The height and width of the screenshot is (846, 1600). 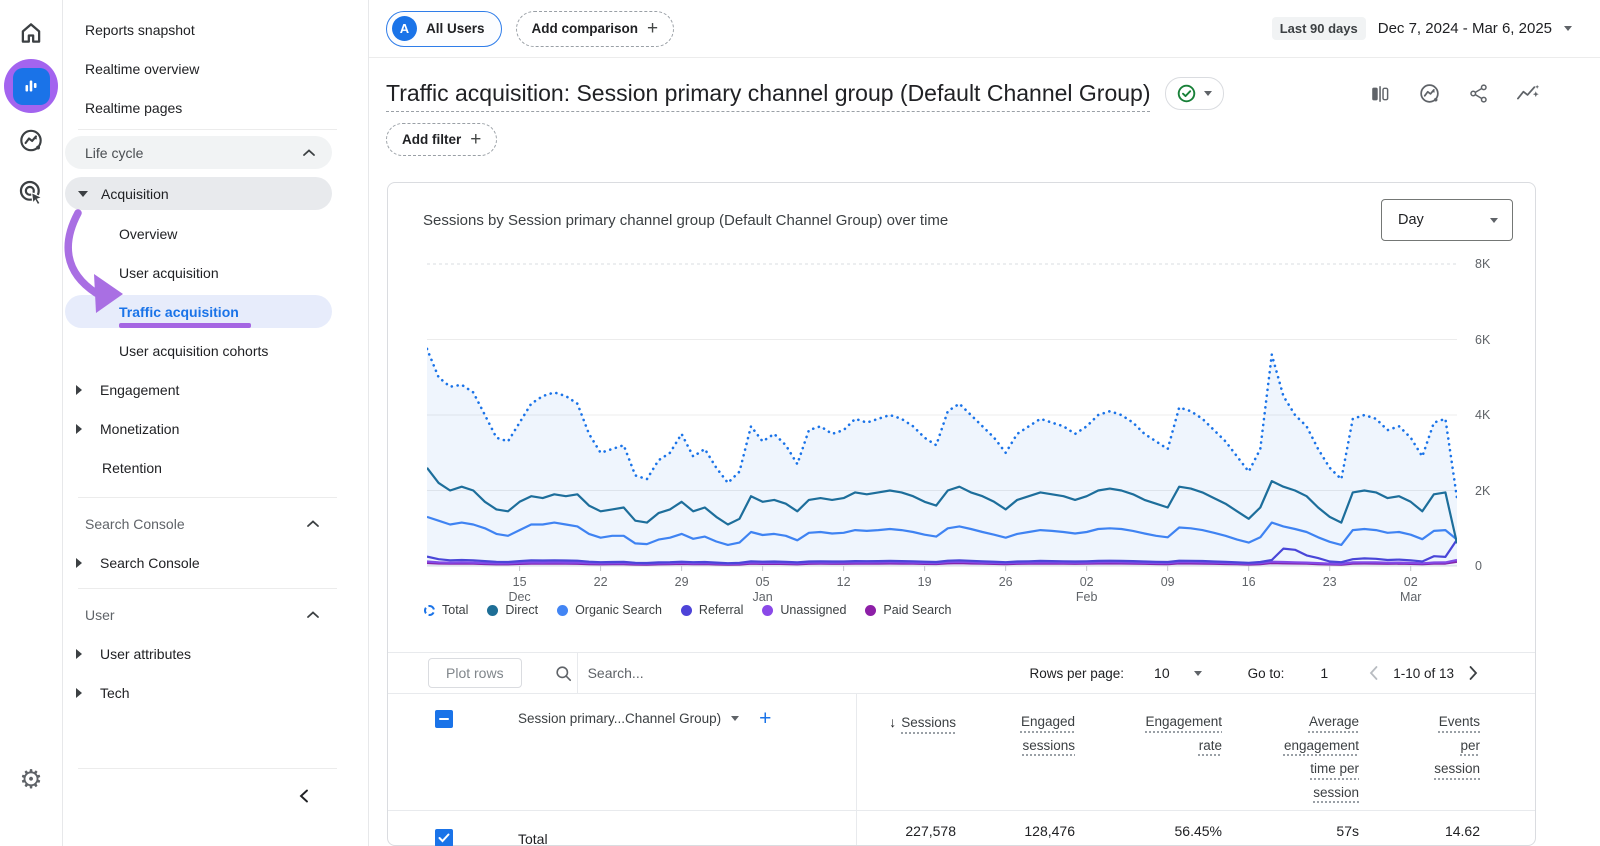 What do you see at coordinates (906, 752) in the screenshot?
I see `metric-column-header-0: ↓ Sessions` at bounding box center [906, 752].